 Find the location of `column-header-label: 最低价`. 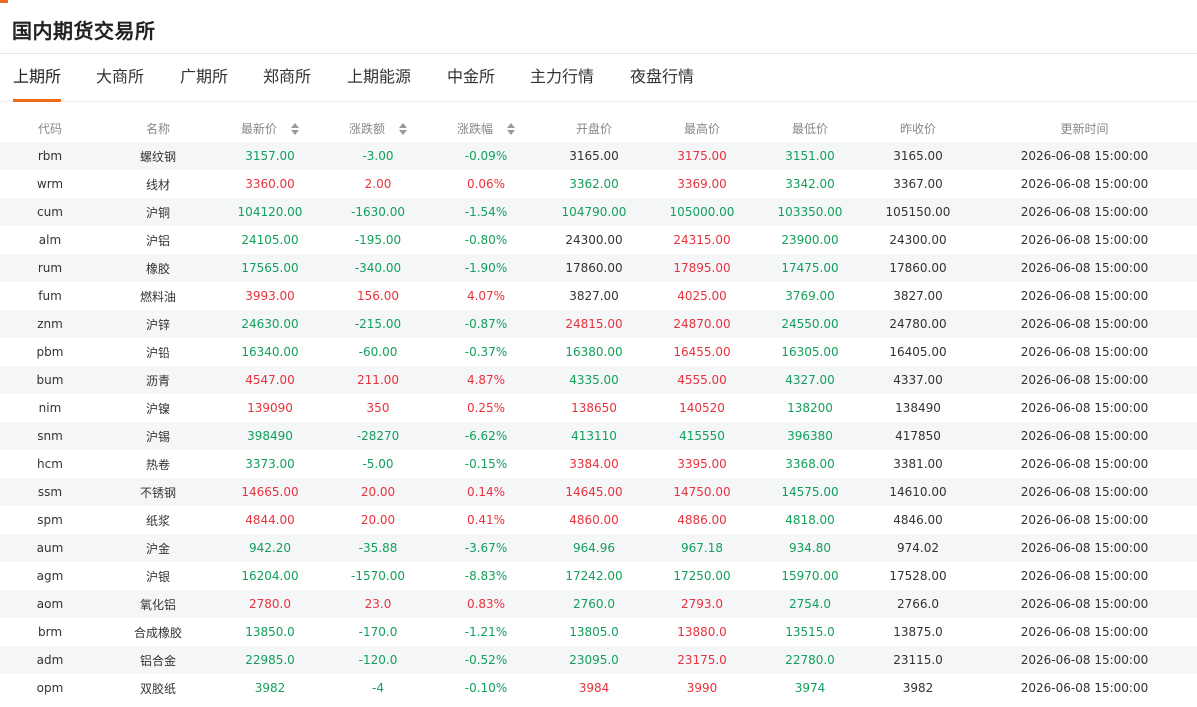

column-header-label: 最低价 is located at coordinates (809, 128).